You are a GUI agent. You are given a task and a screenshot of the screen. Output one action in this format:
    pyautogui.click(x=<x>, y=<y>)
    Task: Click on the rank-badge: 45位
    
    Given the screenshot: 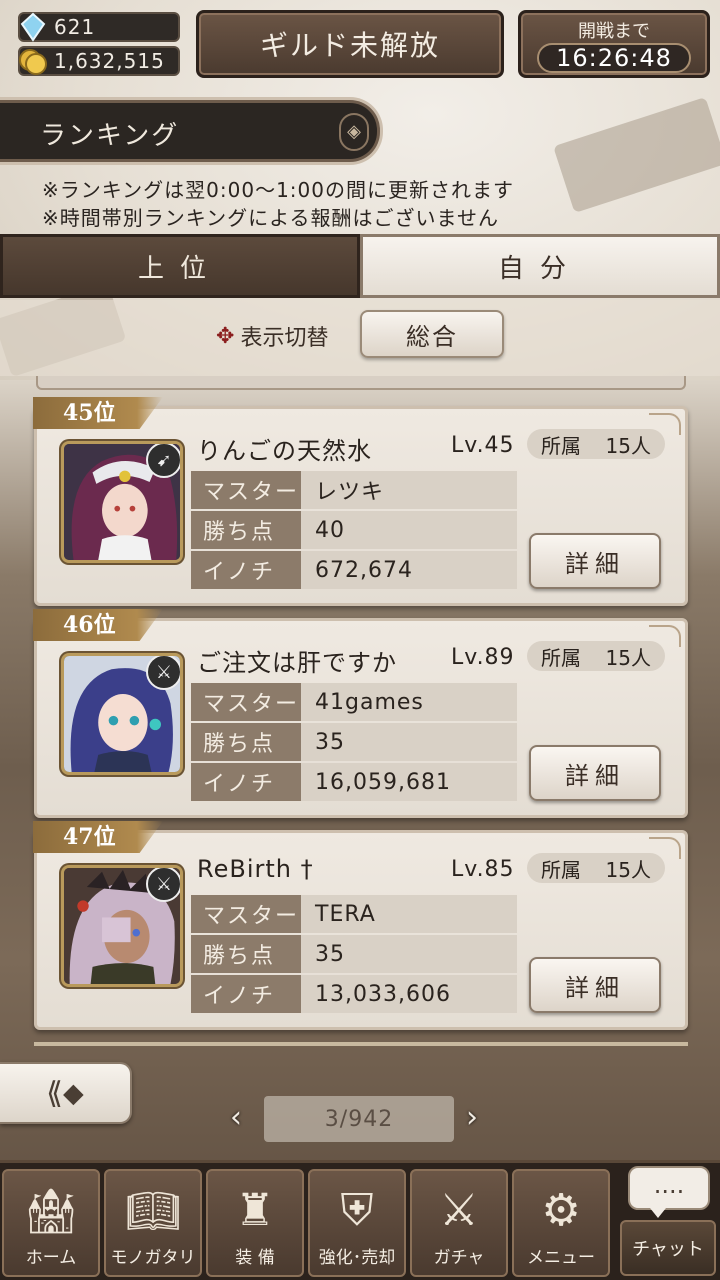 What is the action you would take?
    pyautogui.click(x=98, y=413)
    